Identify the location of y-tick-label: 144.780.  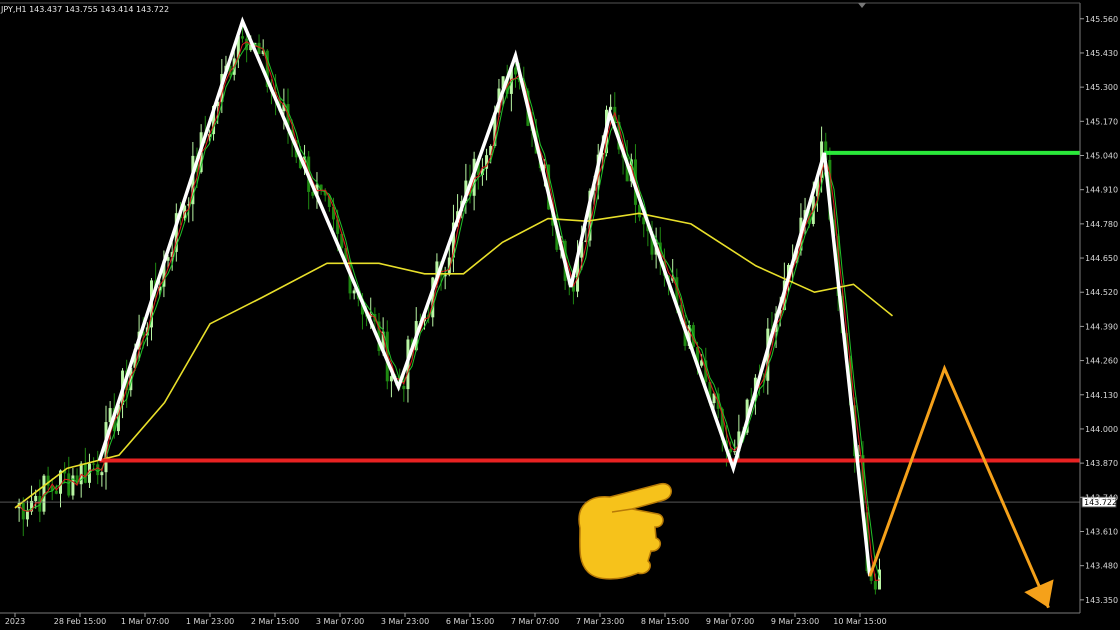
(1101, 224).